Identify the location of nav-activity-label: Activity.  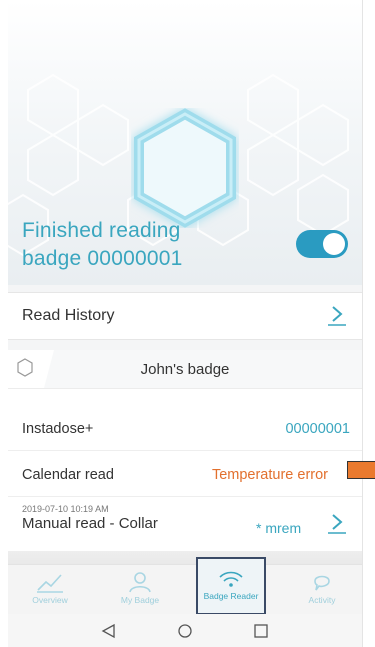
(322, 600).